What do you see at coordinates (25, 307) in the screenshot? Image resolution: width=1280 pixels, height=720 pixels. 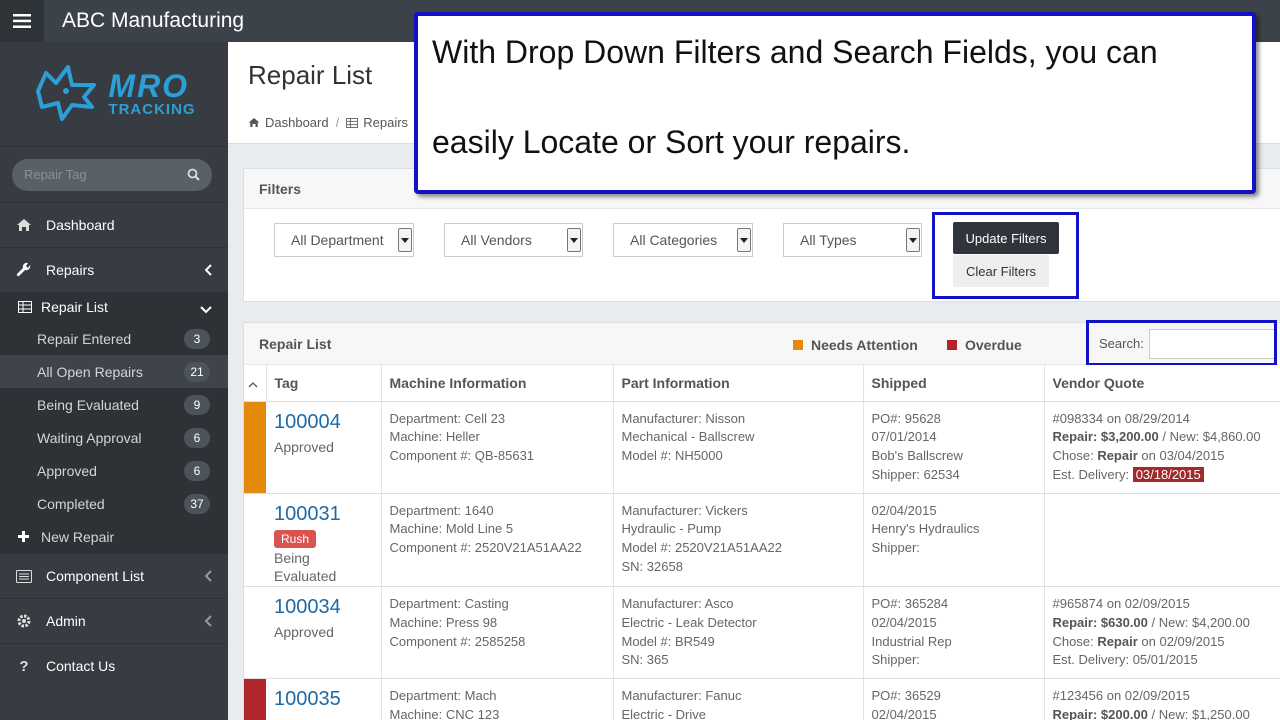 I see `table-icon` at bounding box center [25, 307].